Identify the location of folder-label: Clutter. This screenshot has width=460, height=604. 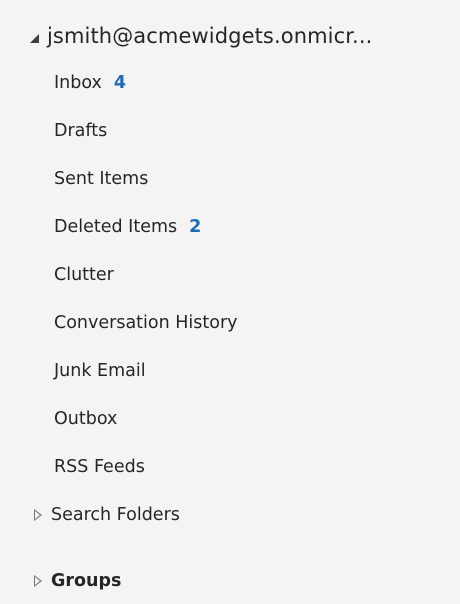
(84, 275).